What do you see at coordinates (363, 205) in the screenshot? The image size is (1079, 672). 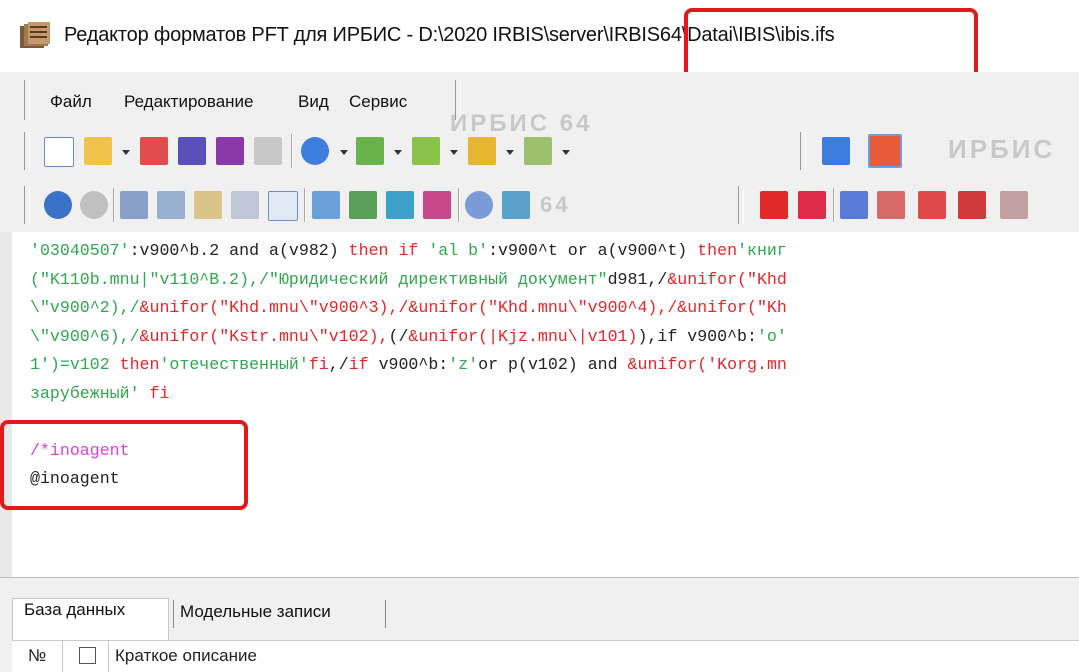 I see `spell-icon` at bounding box center [363, 205].